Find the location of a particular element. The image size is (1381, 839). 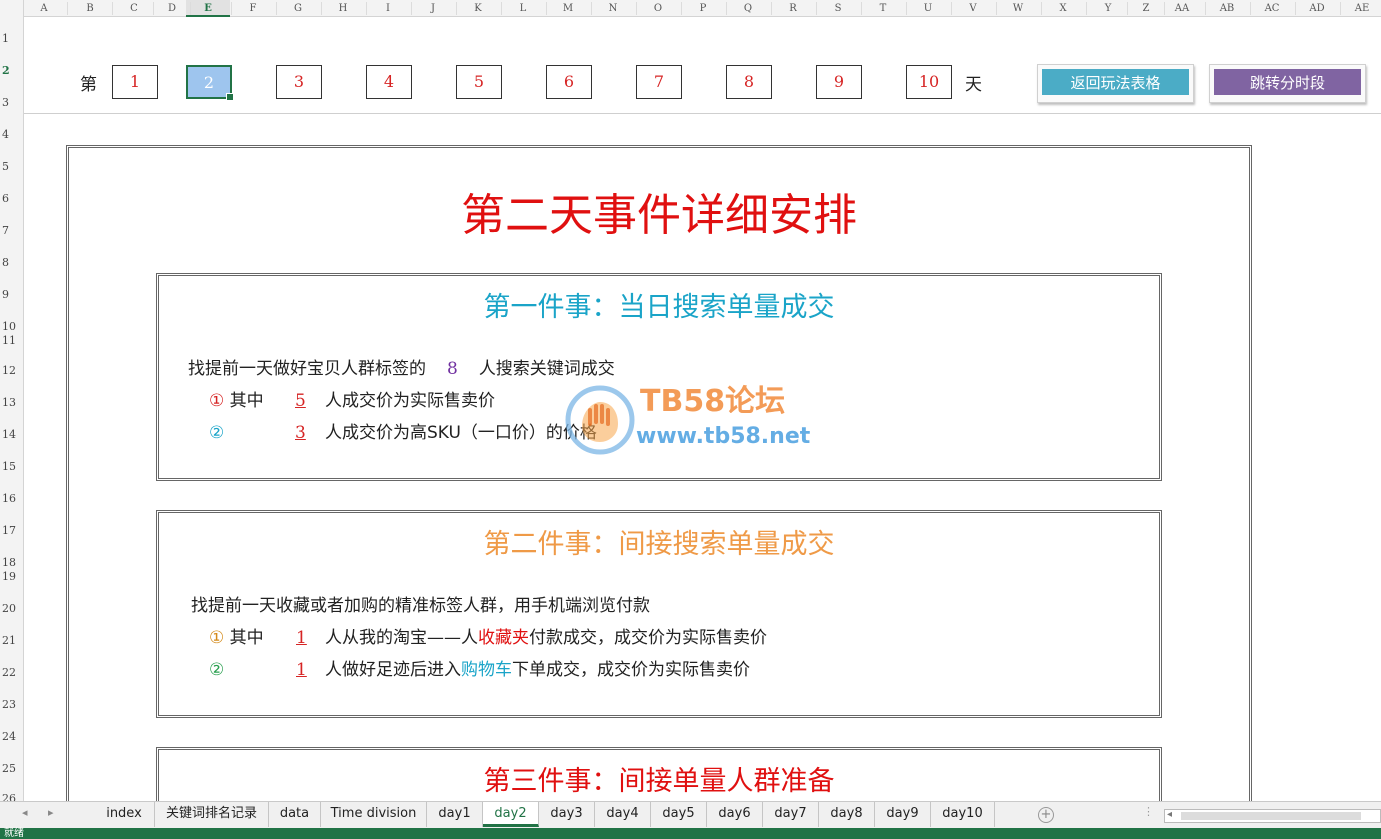

day-1-button: 1 is located at coordinates (135, 82).